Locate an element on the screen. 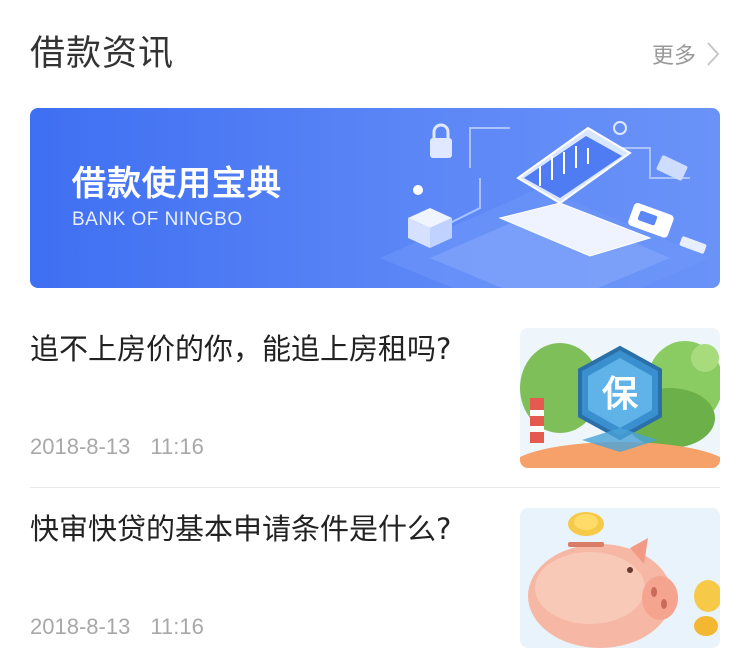 The image size is (750, 668). divider is located at coordinates (375, 487).